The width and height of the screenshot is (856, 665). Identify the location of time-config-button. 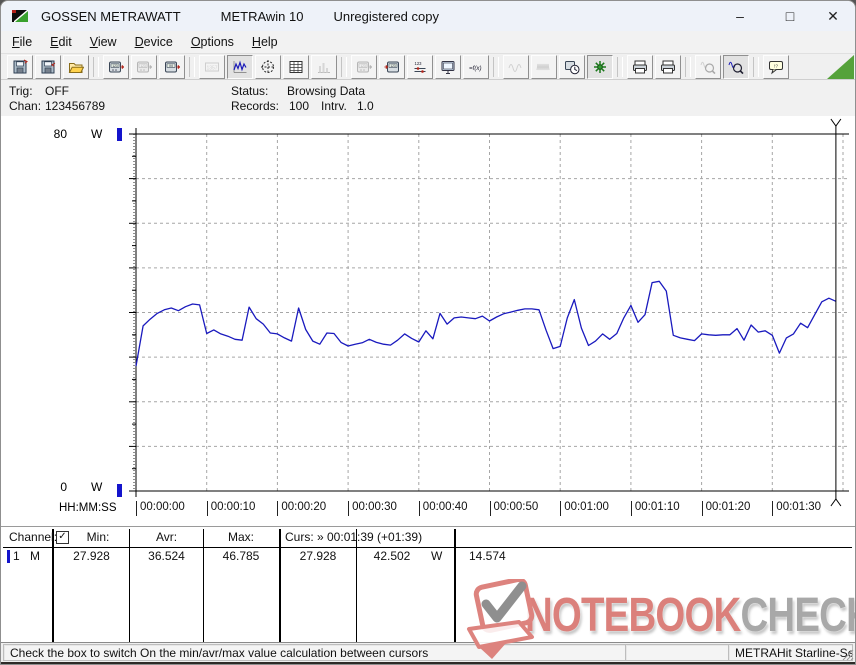
(572, 66).